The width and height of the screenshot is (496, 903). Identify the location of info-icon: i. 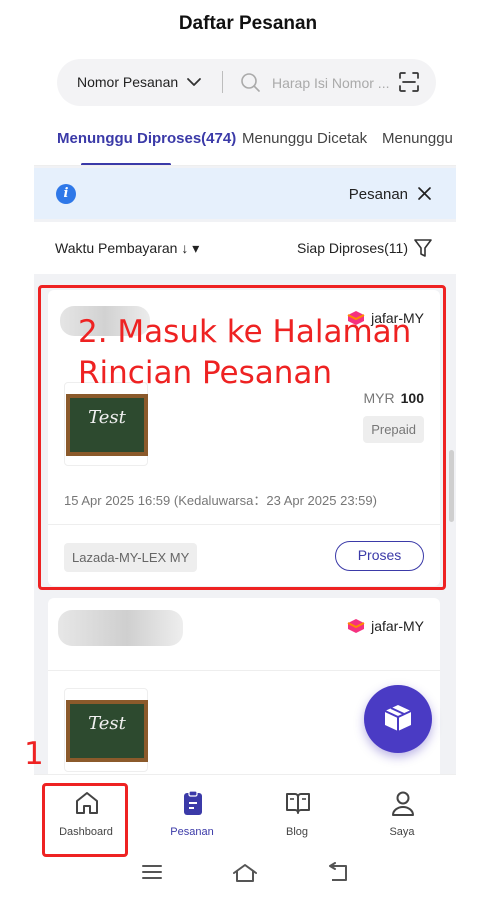
(66, 194).